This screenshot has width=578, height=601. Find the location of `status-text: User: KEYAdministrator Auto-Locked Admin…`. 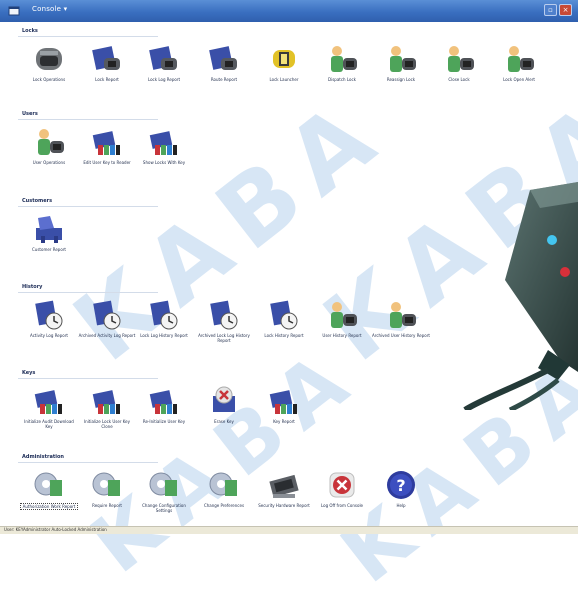

status-text: User: KEYAdministrator Auto-Locked Admin… is located at coordinates (55, 529).